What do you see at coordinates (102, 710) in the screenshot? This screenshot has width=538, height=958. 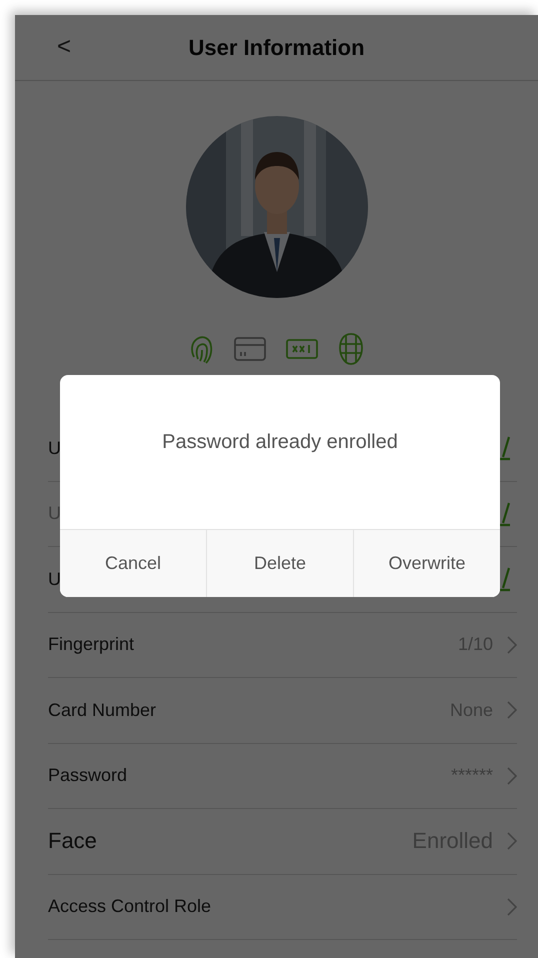 I see `row-label: Card Number` at bounding box center [102, 710].